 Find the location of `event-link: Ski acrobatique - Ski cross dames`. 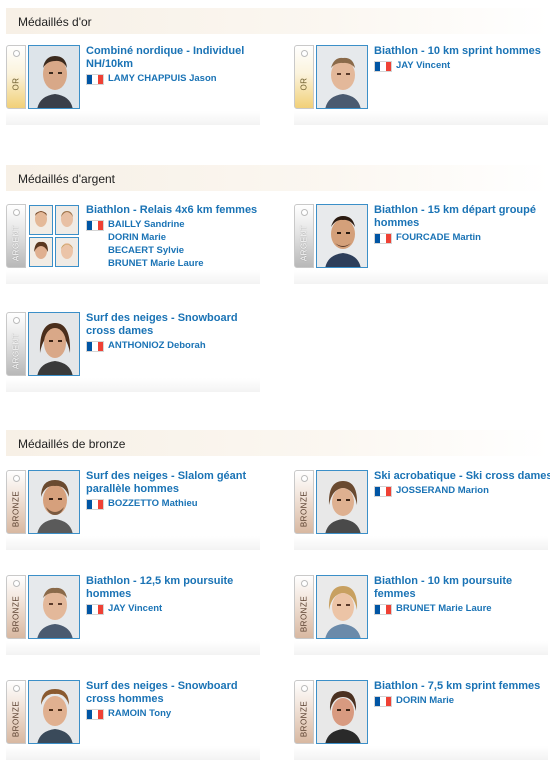

event-link: Ski acrobatique - Ski cross dames is located at coordinates (462, 476).